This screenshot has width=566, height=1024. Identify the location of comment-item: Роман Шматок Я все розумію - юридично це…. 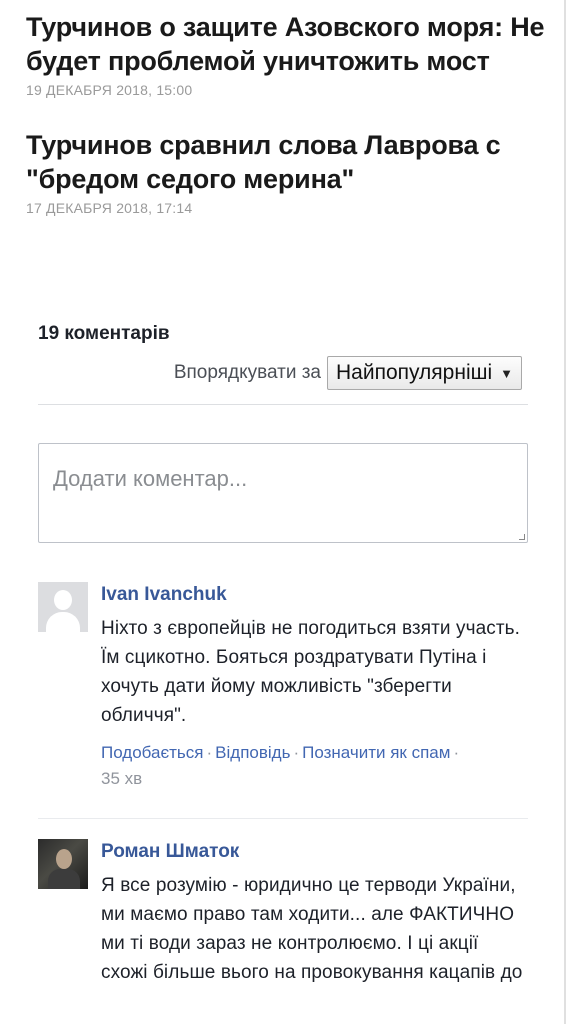
(283, 913).